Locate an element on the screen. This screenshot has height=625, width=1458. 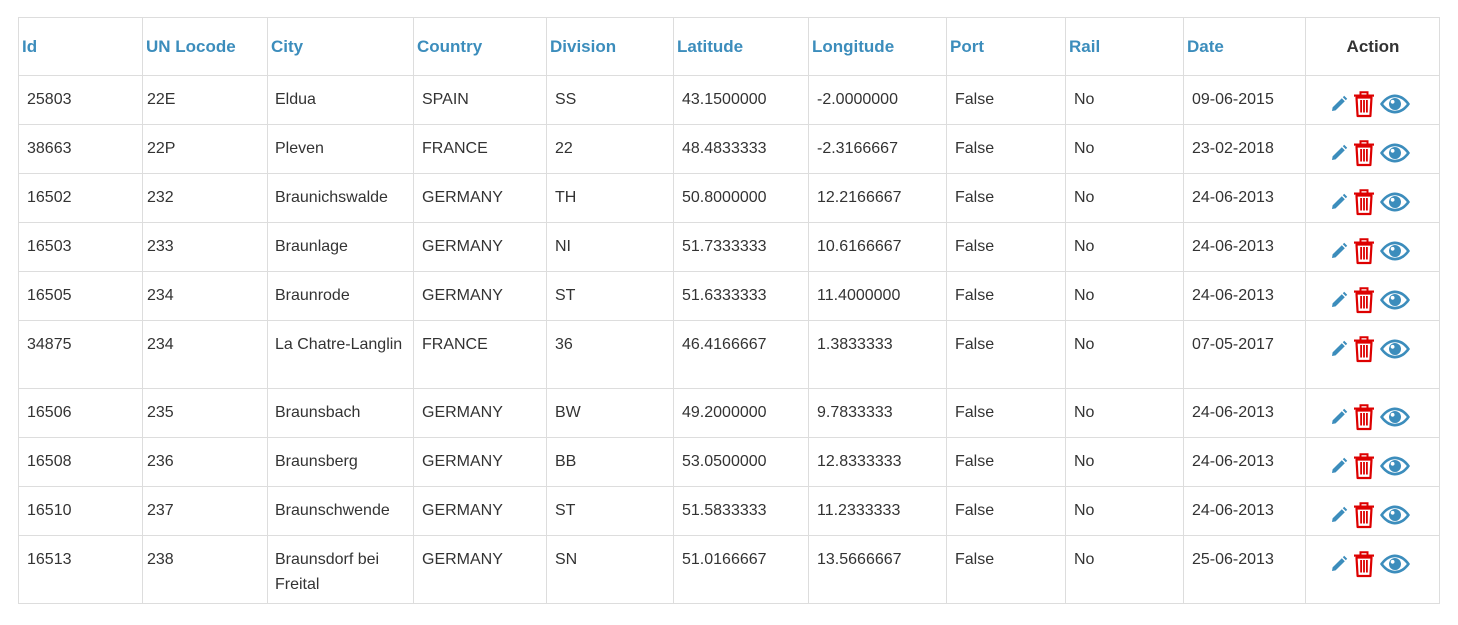
column-header-port: Port is located at coordinates (1006, 46).